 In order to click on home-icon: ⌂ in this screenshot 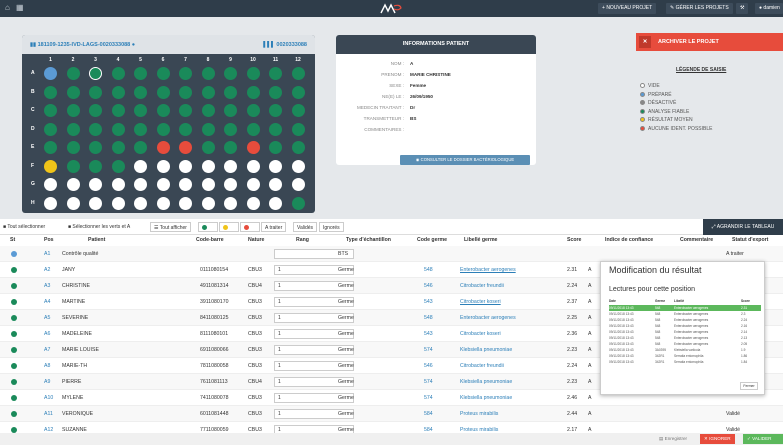, I will do `click(7, 8)`.